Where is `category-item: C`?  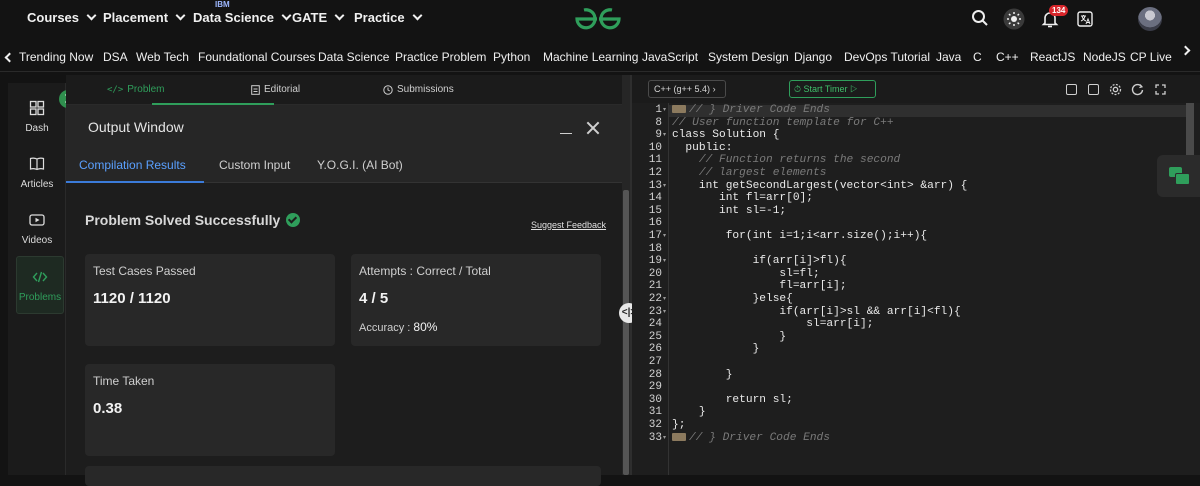
category-item: C is located at coordinates (977, 57).